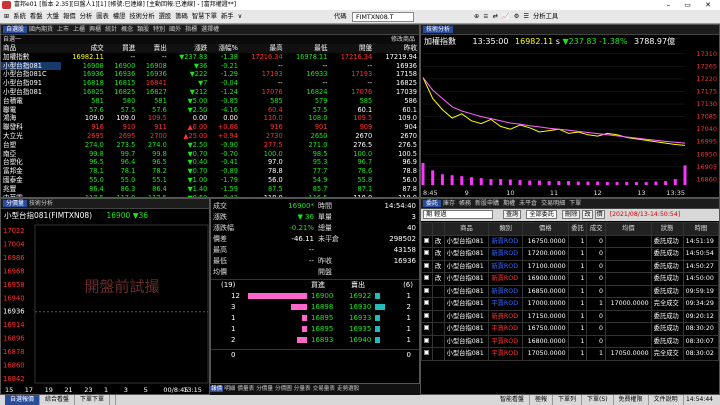 This screenshot has height=405, width=720. What do you see at coordinates (324, 389) in the screenshot?
I see `tick-bottom-tab: 交易量表` at bounding box center [324, 389].